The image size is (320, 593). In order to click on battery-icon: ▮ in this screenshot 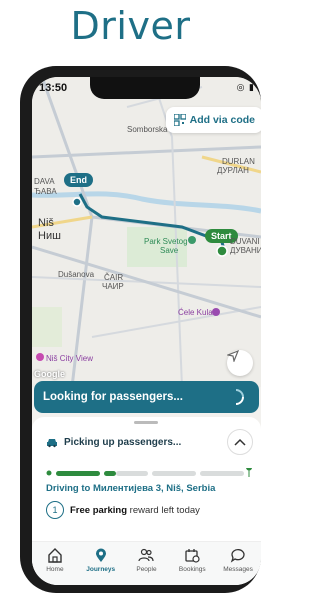, I will do `click(252, 87)`.